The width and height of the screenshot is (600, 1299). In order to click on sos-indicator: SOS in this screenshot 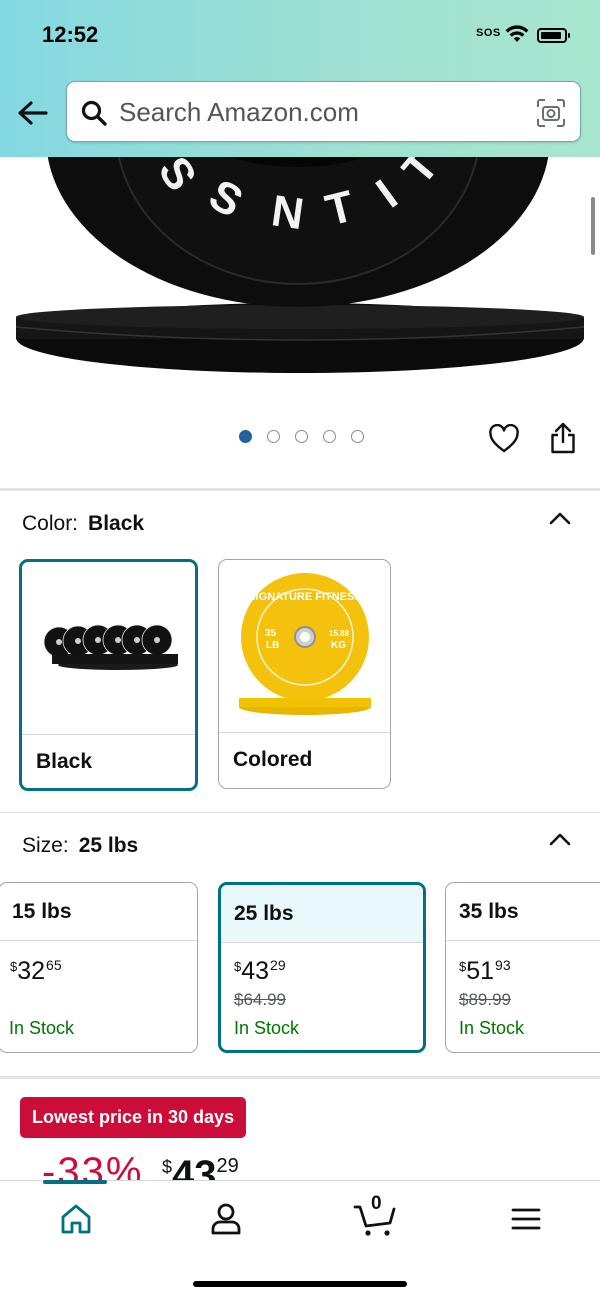, I will do `click(488, 33)`.